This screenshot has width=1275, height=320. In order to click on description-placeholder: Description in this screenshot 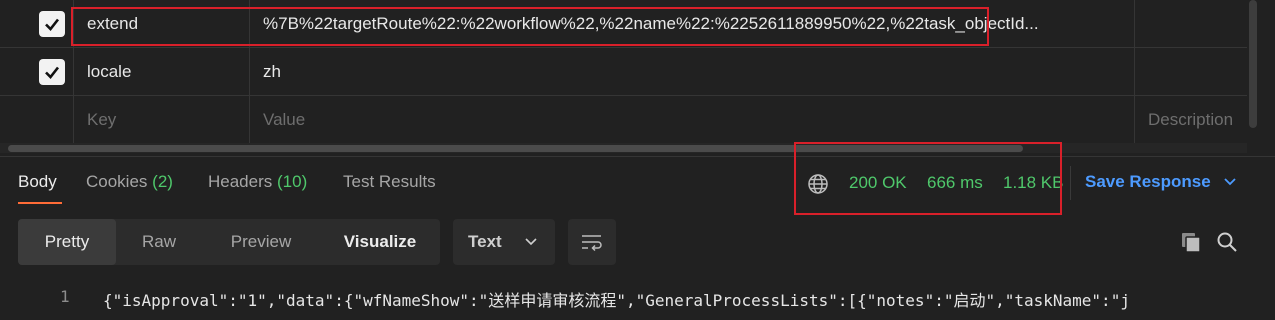, I will do `click(1191, 120)`.